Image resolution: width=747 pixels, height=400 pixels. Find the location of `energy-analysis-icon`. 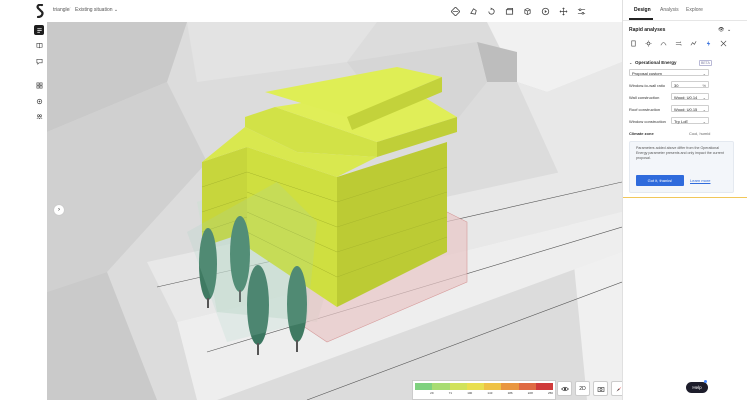

energy-analysis-icon is located at coordinates (708, 43).